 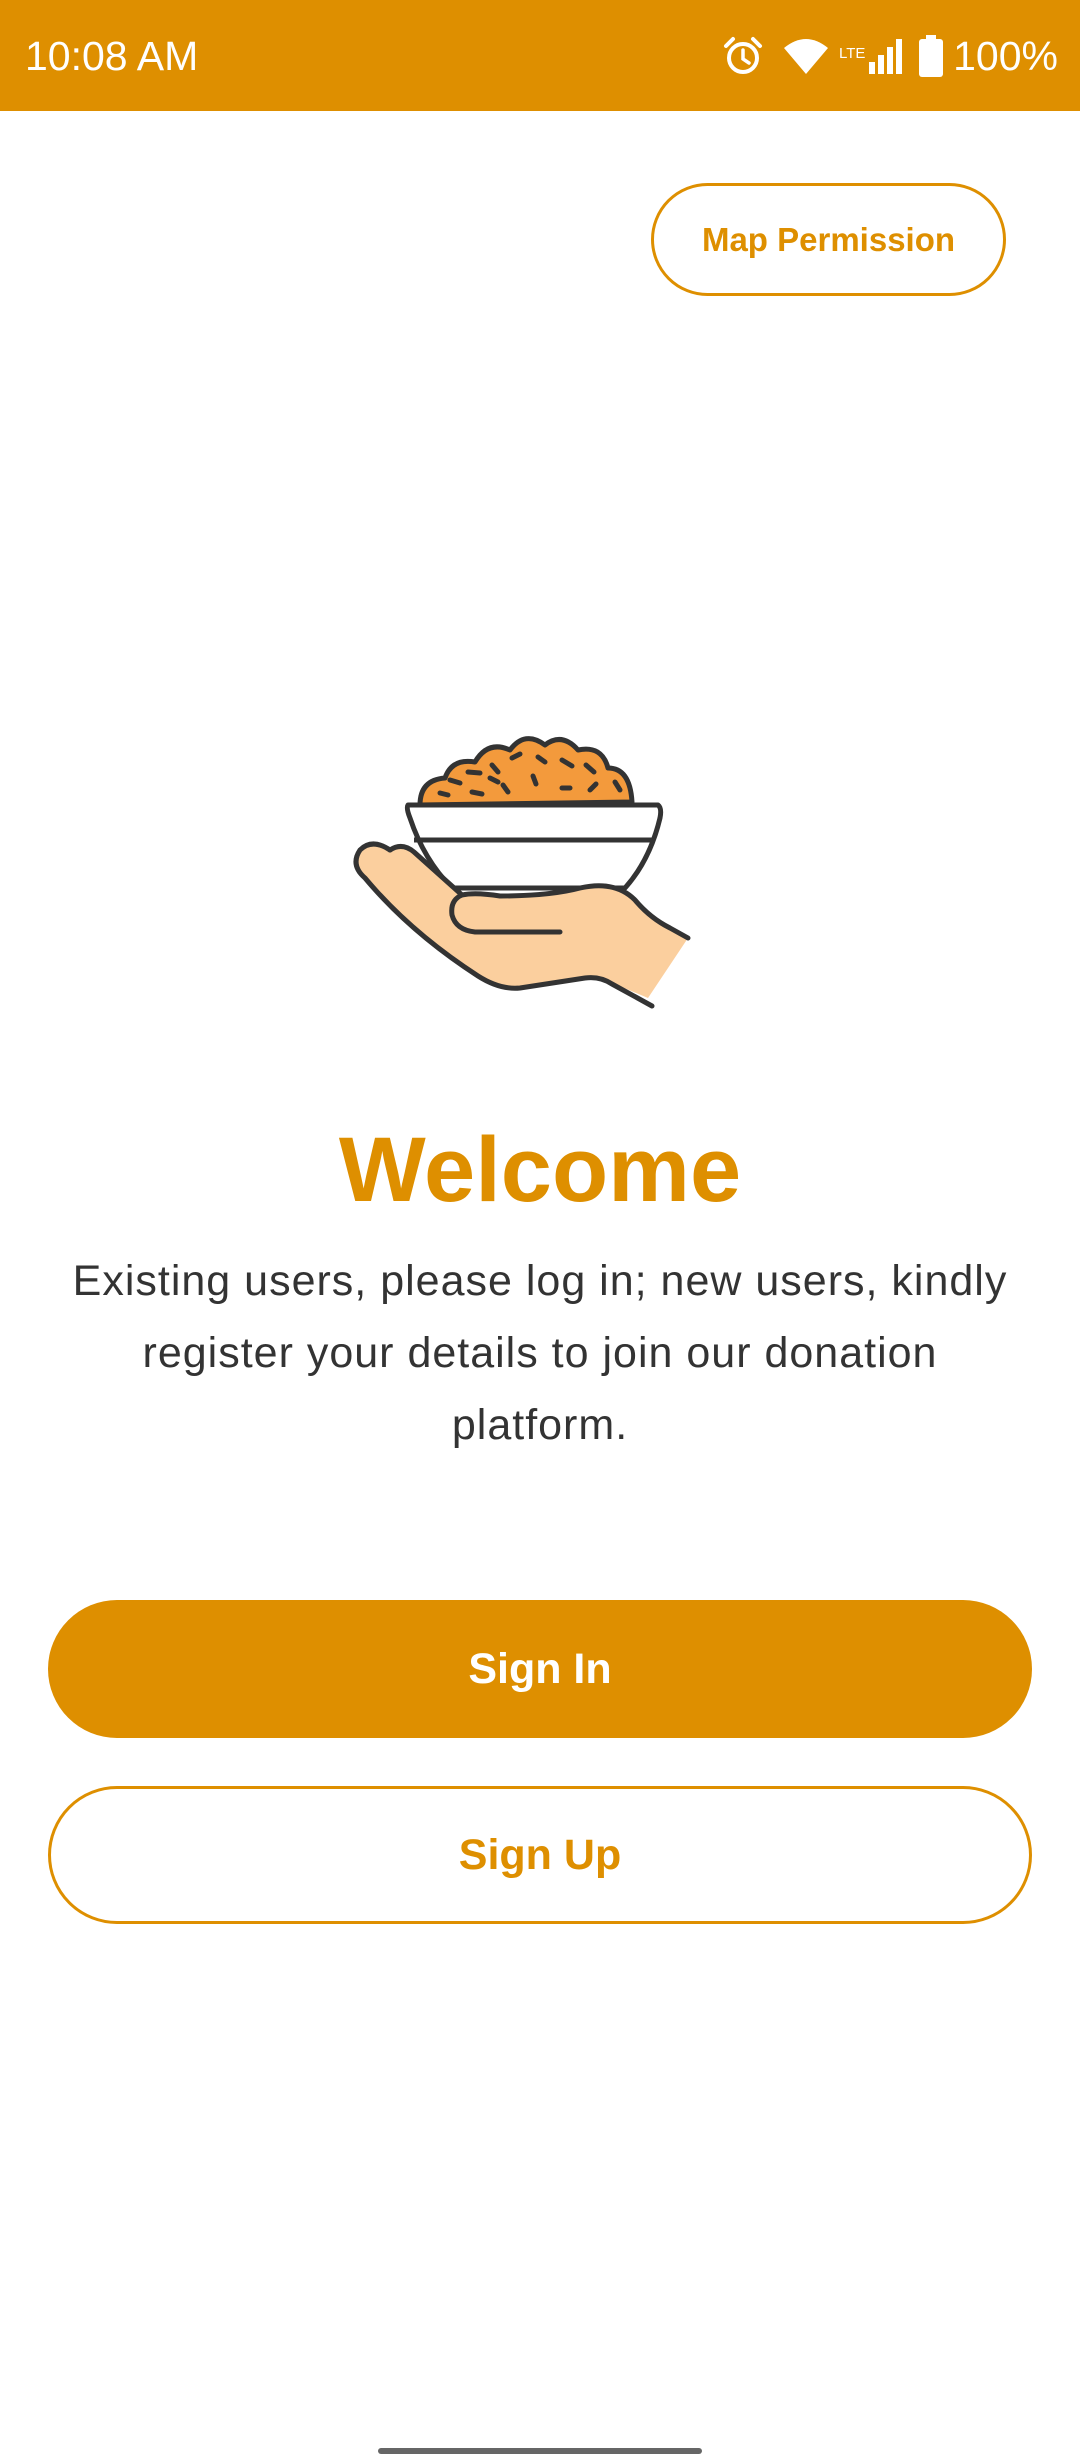 What do you see at coordinates (540, 2451) in the screenshot?
I see `home-gesture-bar` at bounding box center [540, 2451].